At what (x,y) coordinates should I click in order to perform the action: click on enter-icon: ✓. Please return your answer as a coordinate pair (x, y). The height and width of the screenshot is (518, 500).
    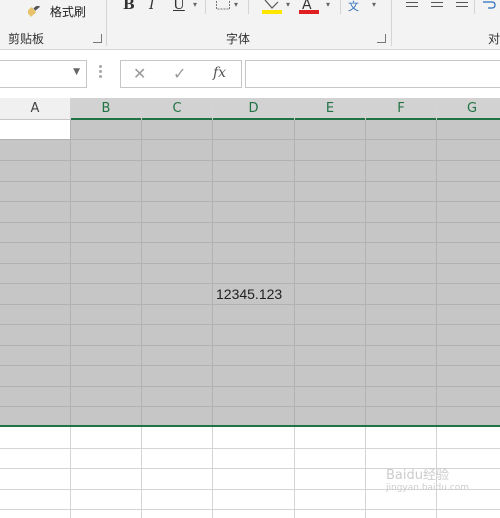
    Looking at the image, I should click on (179, 73).